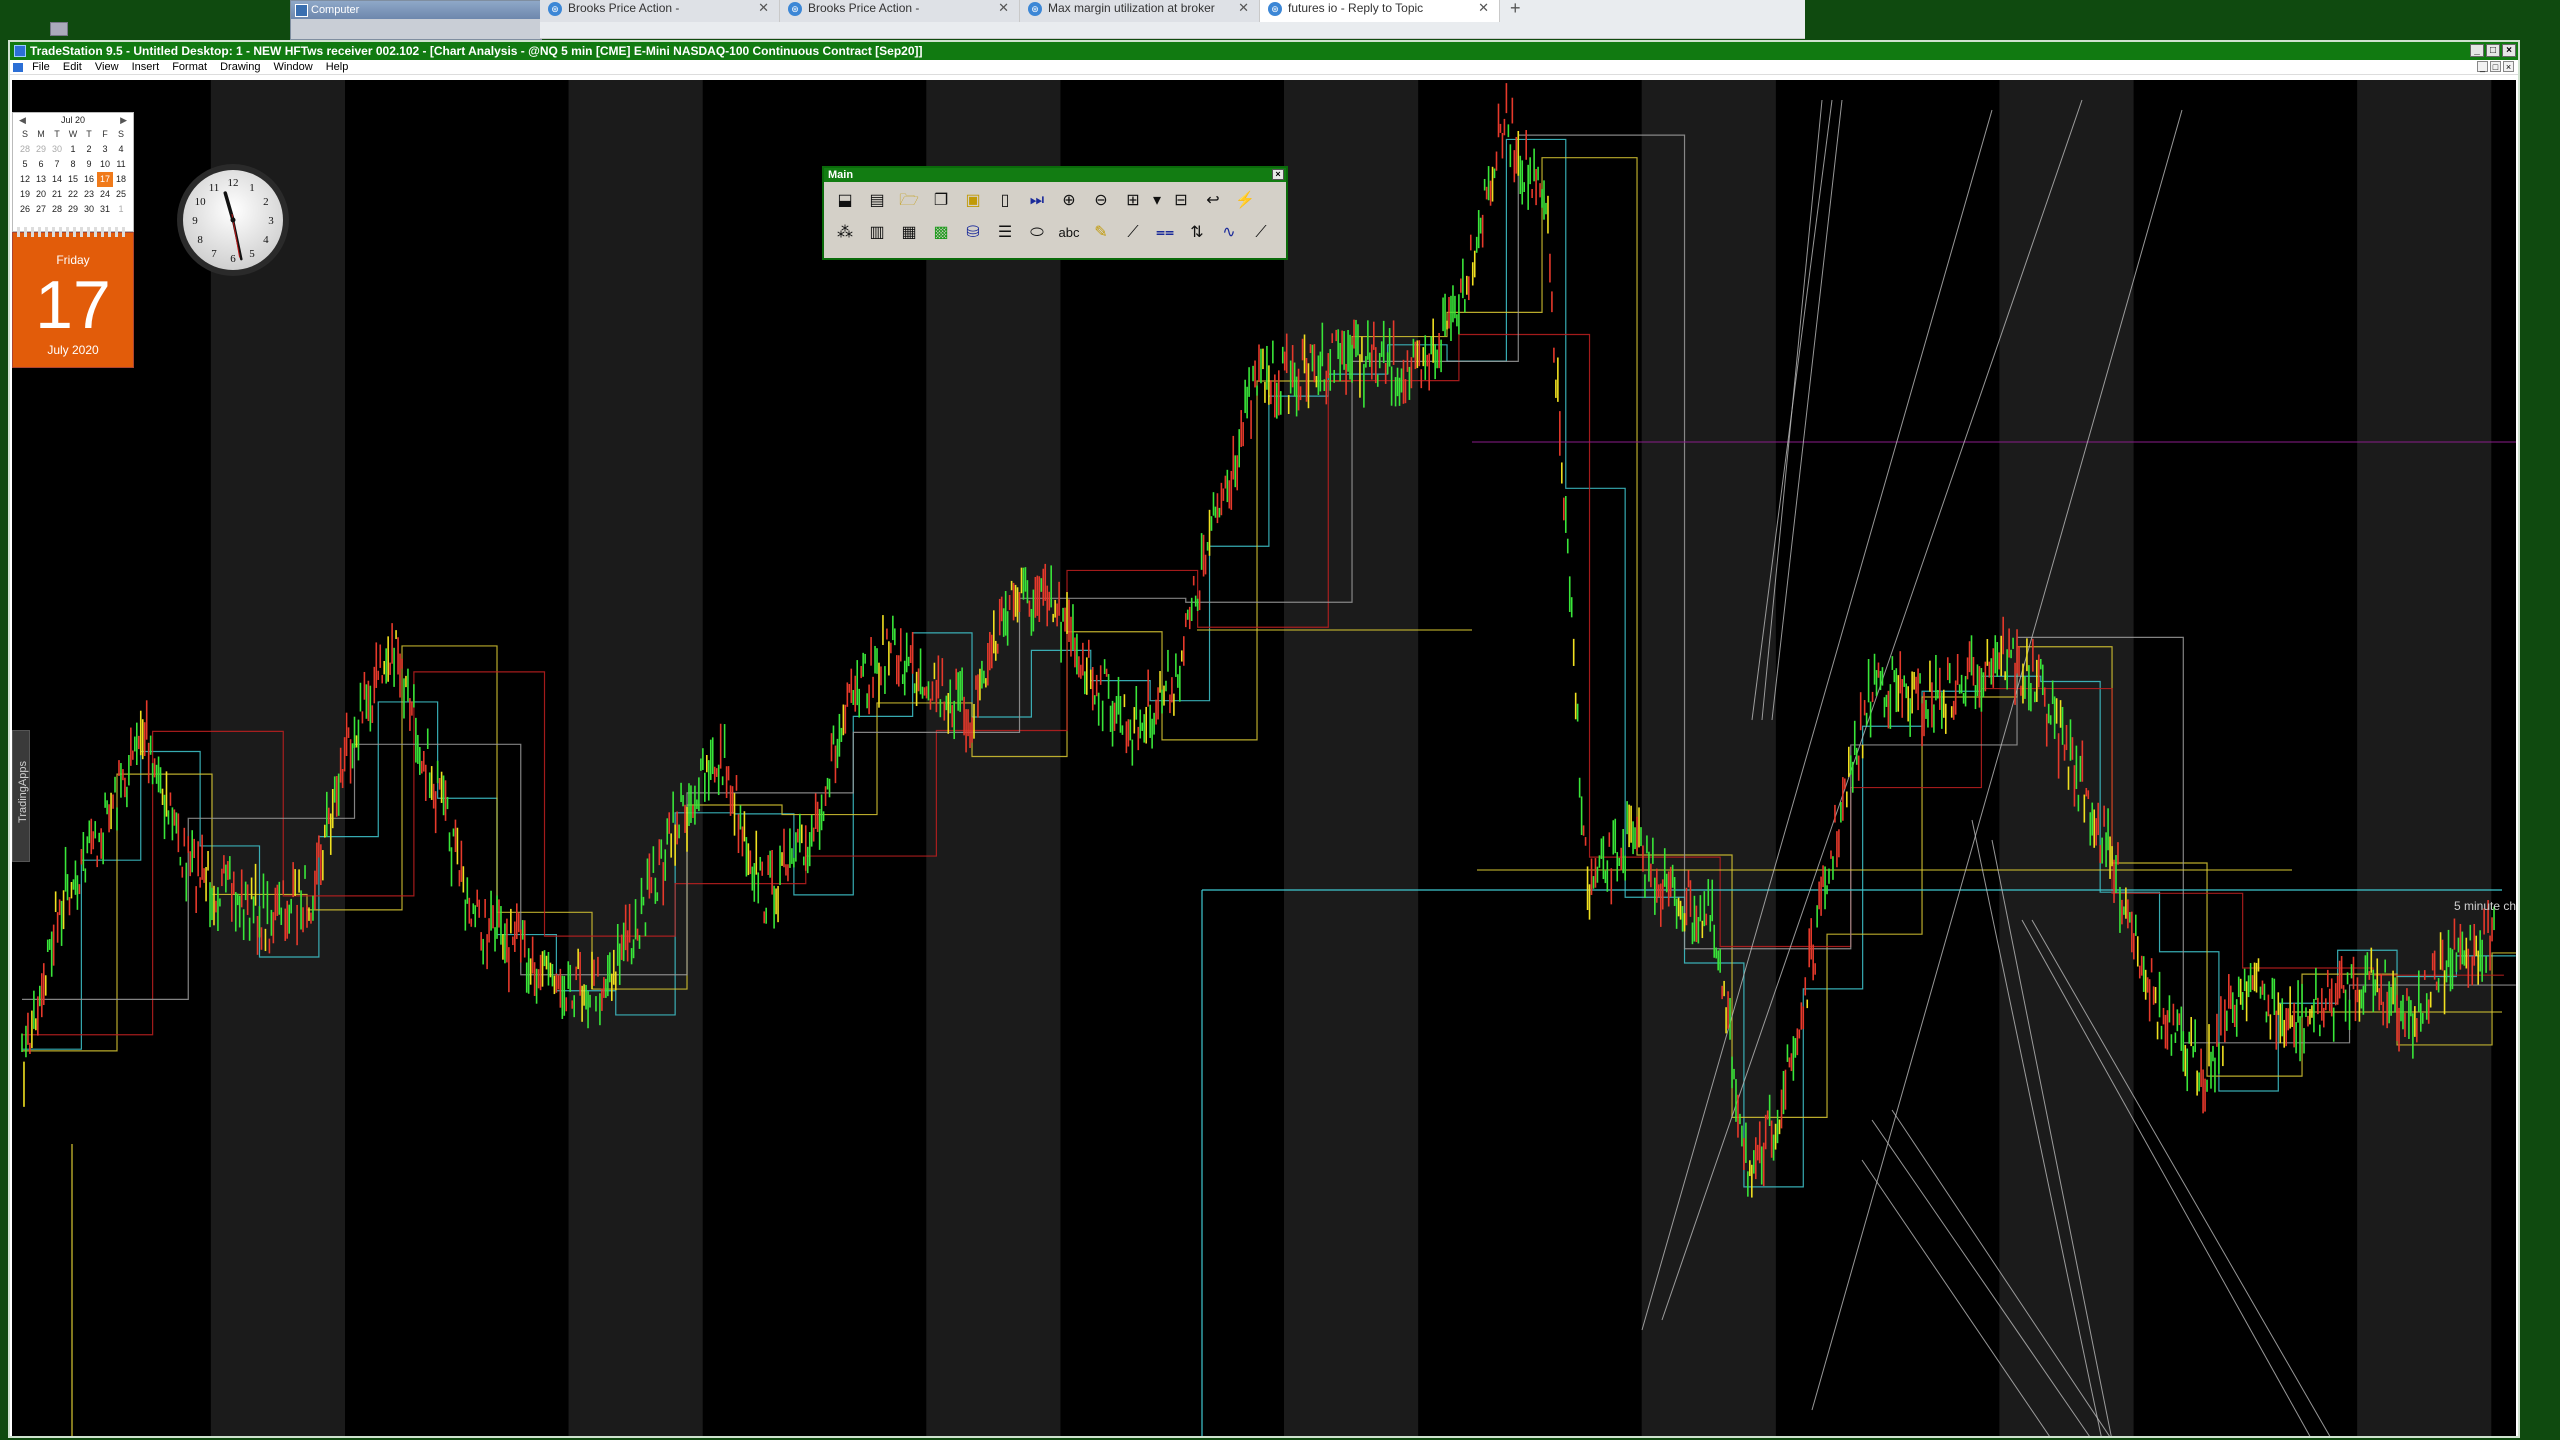 Image resolution: width=2560 pixels, height=1440 pixels. What do you see at coordinates (1069, 233) in the screenshot?
I see `text-tool-icon: abc` at bounding box center [1069, 233].